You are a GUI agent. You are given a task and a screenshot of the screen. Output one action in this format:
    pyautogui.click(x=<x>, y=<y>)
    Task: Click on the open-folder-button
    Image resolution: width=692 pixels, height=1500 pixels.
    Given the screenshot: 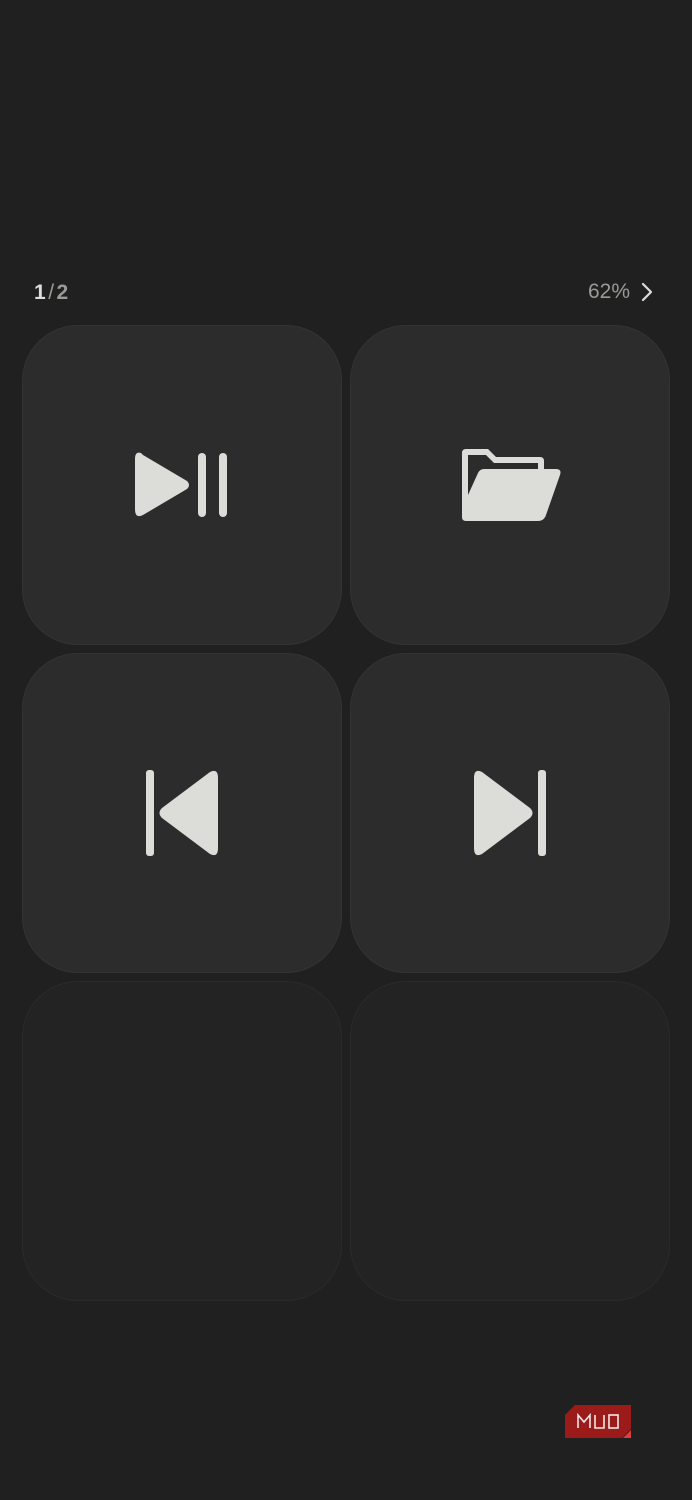 What is the action you would take?
    pyautogui.click(x=510, y=485)
    